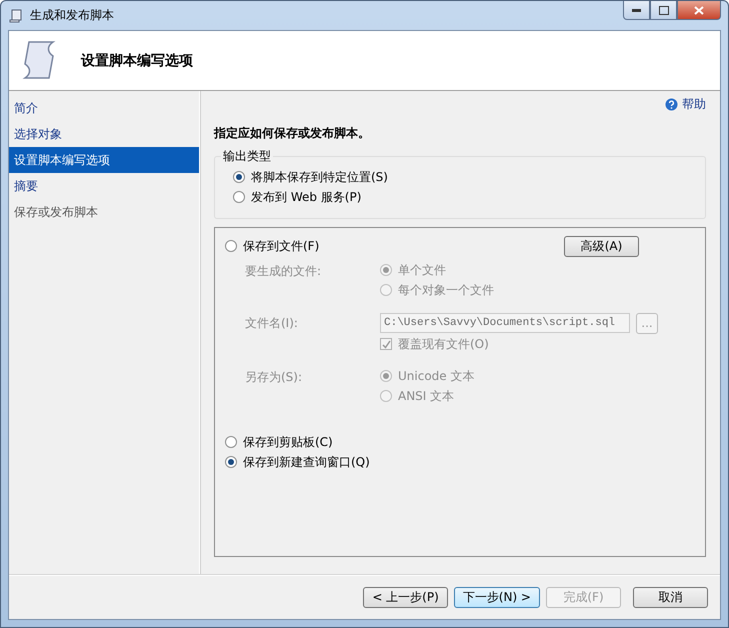 This screenshot has height=628, width=729. I want to click on help-icon, so click(671, 104).